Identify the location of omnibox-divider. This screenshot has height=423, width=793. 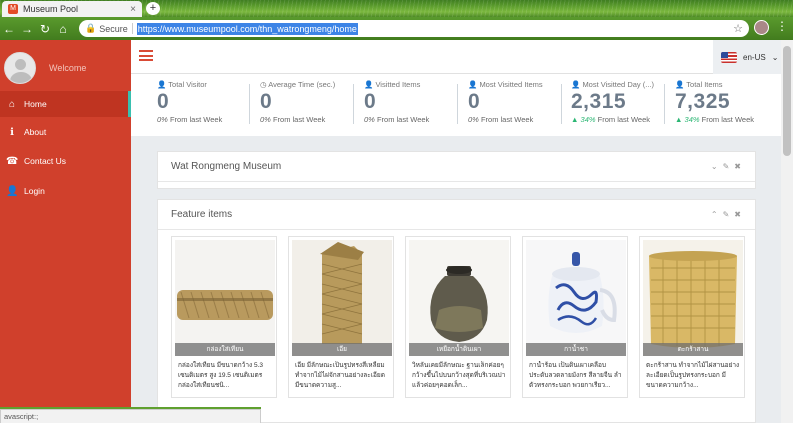
(132, 28).